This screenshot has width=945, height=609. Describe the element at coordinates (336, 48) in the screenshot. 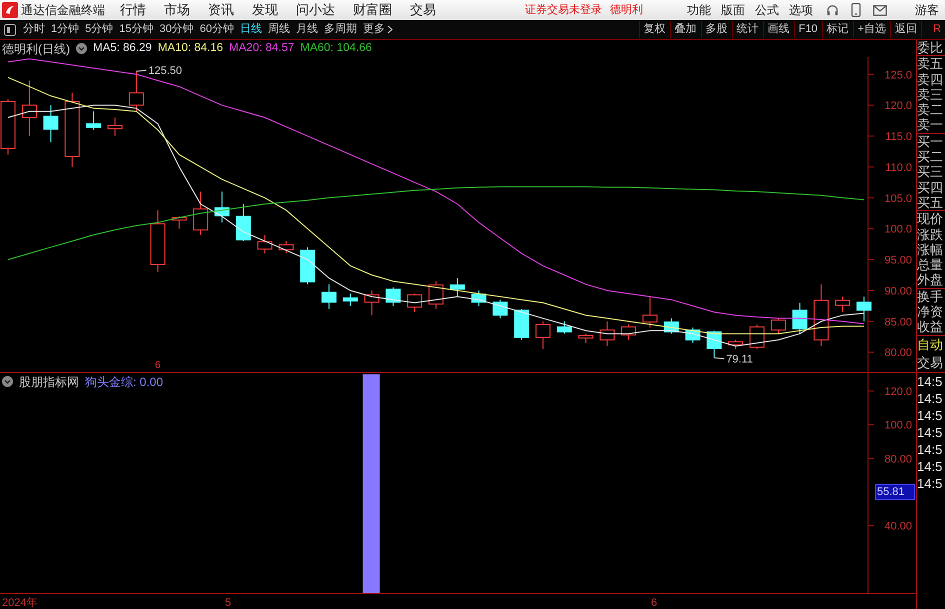

I see `ma-legend-item: MA60: 104.66` at that location.